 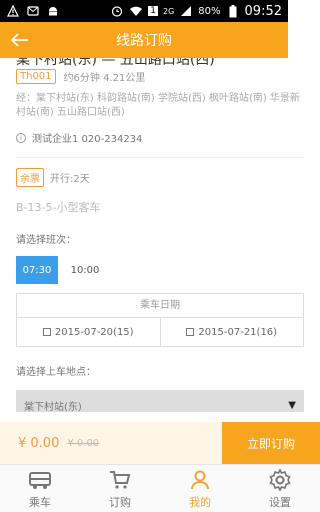 What do you see at coordinates (160, 157) in the screenshot?
I see `divider` at bounding box center [160, 157].